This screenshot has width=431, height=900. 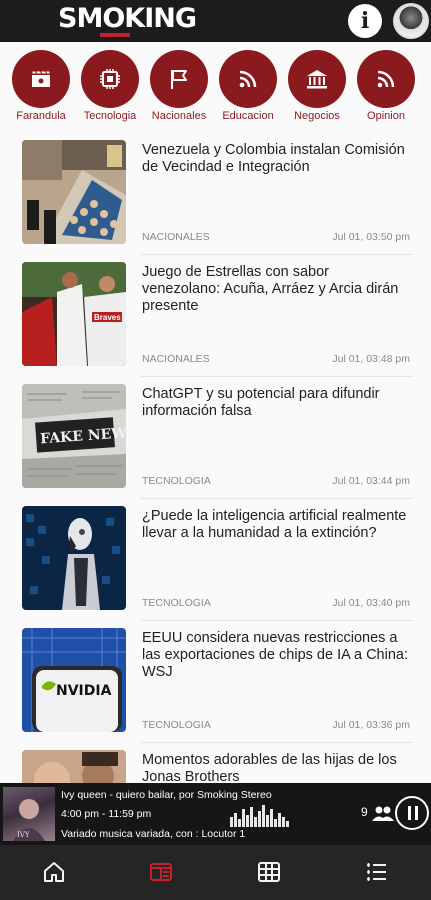 I want to click on bottom-navigation, so click(x=215, y=872).